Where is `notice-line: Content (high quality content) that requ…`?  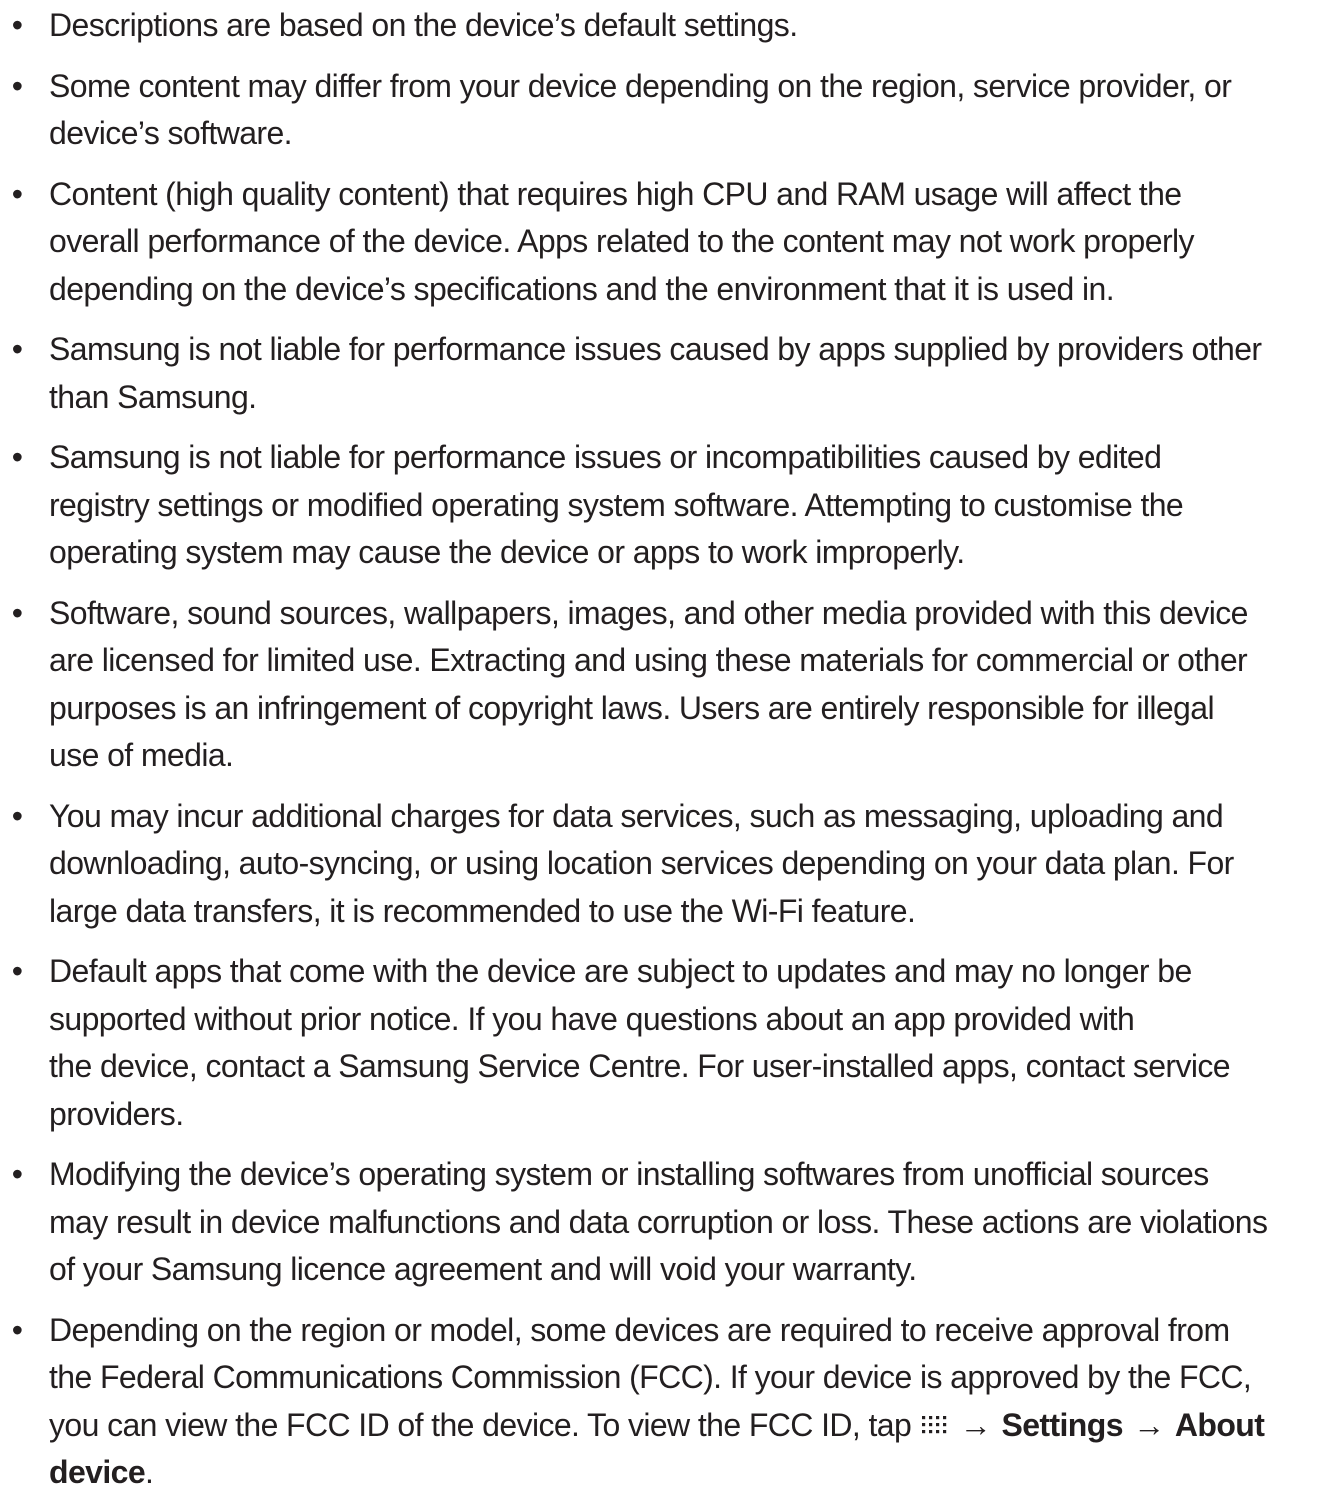
notice-line: Content (high quality content) that requ… is located at coordinates (615, 193).